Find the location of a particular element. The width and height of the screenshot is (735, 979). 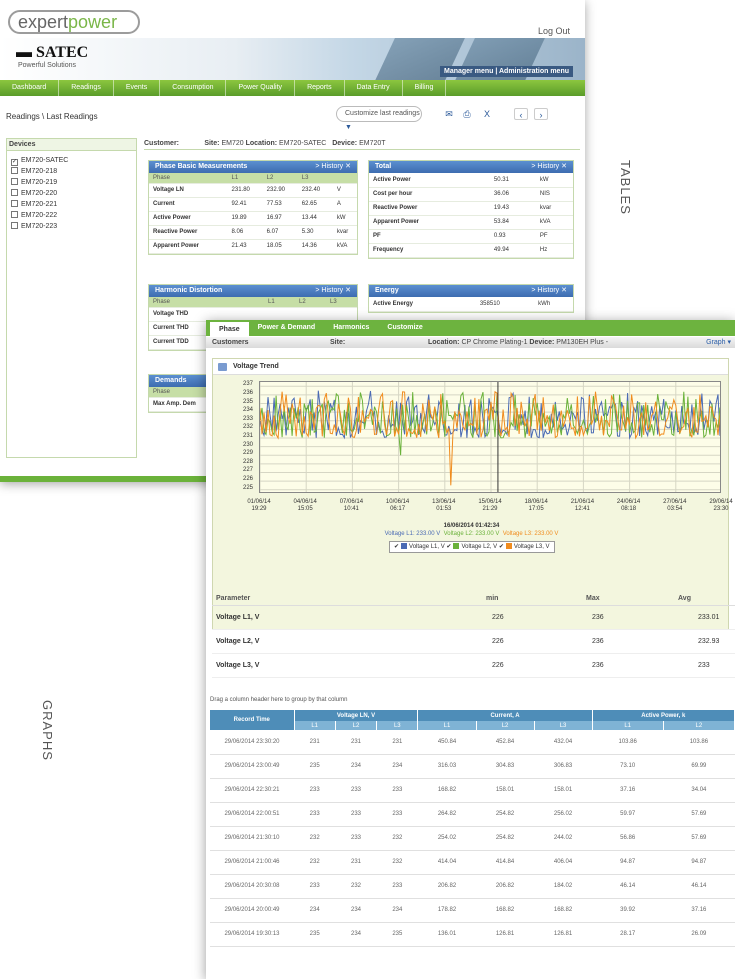

grid-group-cell: Record Time is located at coordinates (252, 720).